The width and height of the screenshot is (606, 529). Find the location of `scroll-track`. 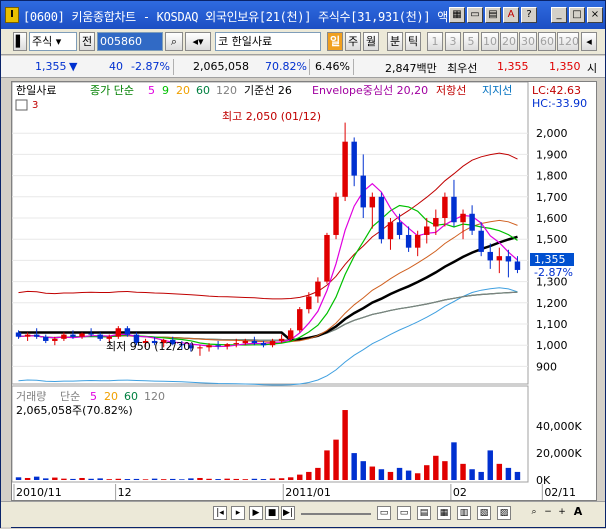

scroll-track is located at coordinates (336, 514).